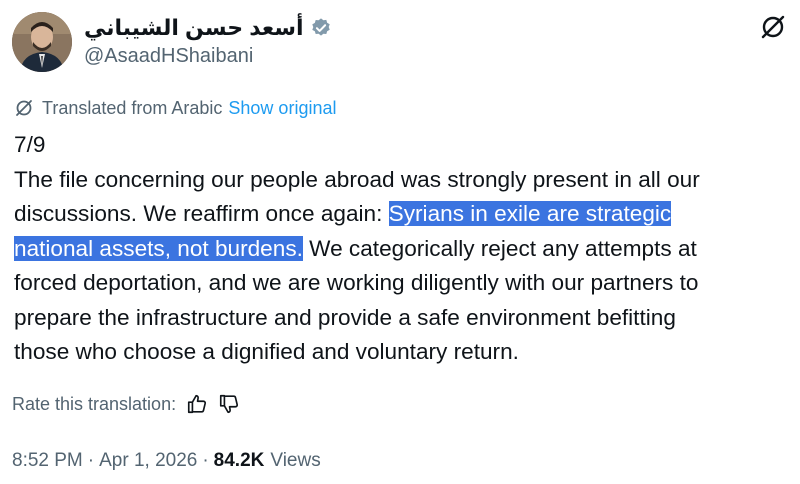 This screenshot has width=800, height=484. Describe the element at coordinates (282, 108) in the screenshot. I see `show-original-link: Show original` at that location.